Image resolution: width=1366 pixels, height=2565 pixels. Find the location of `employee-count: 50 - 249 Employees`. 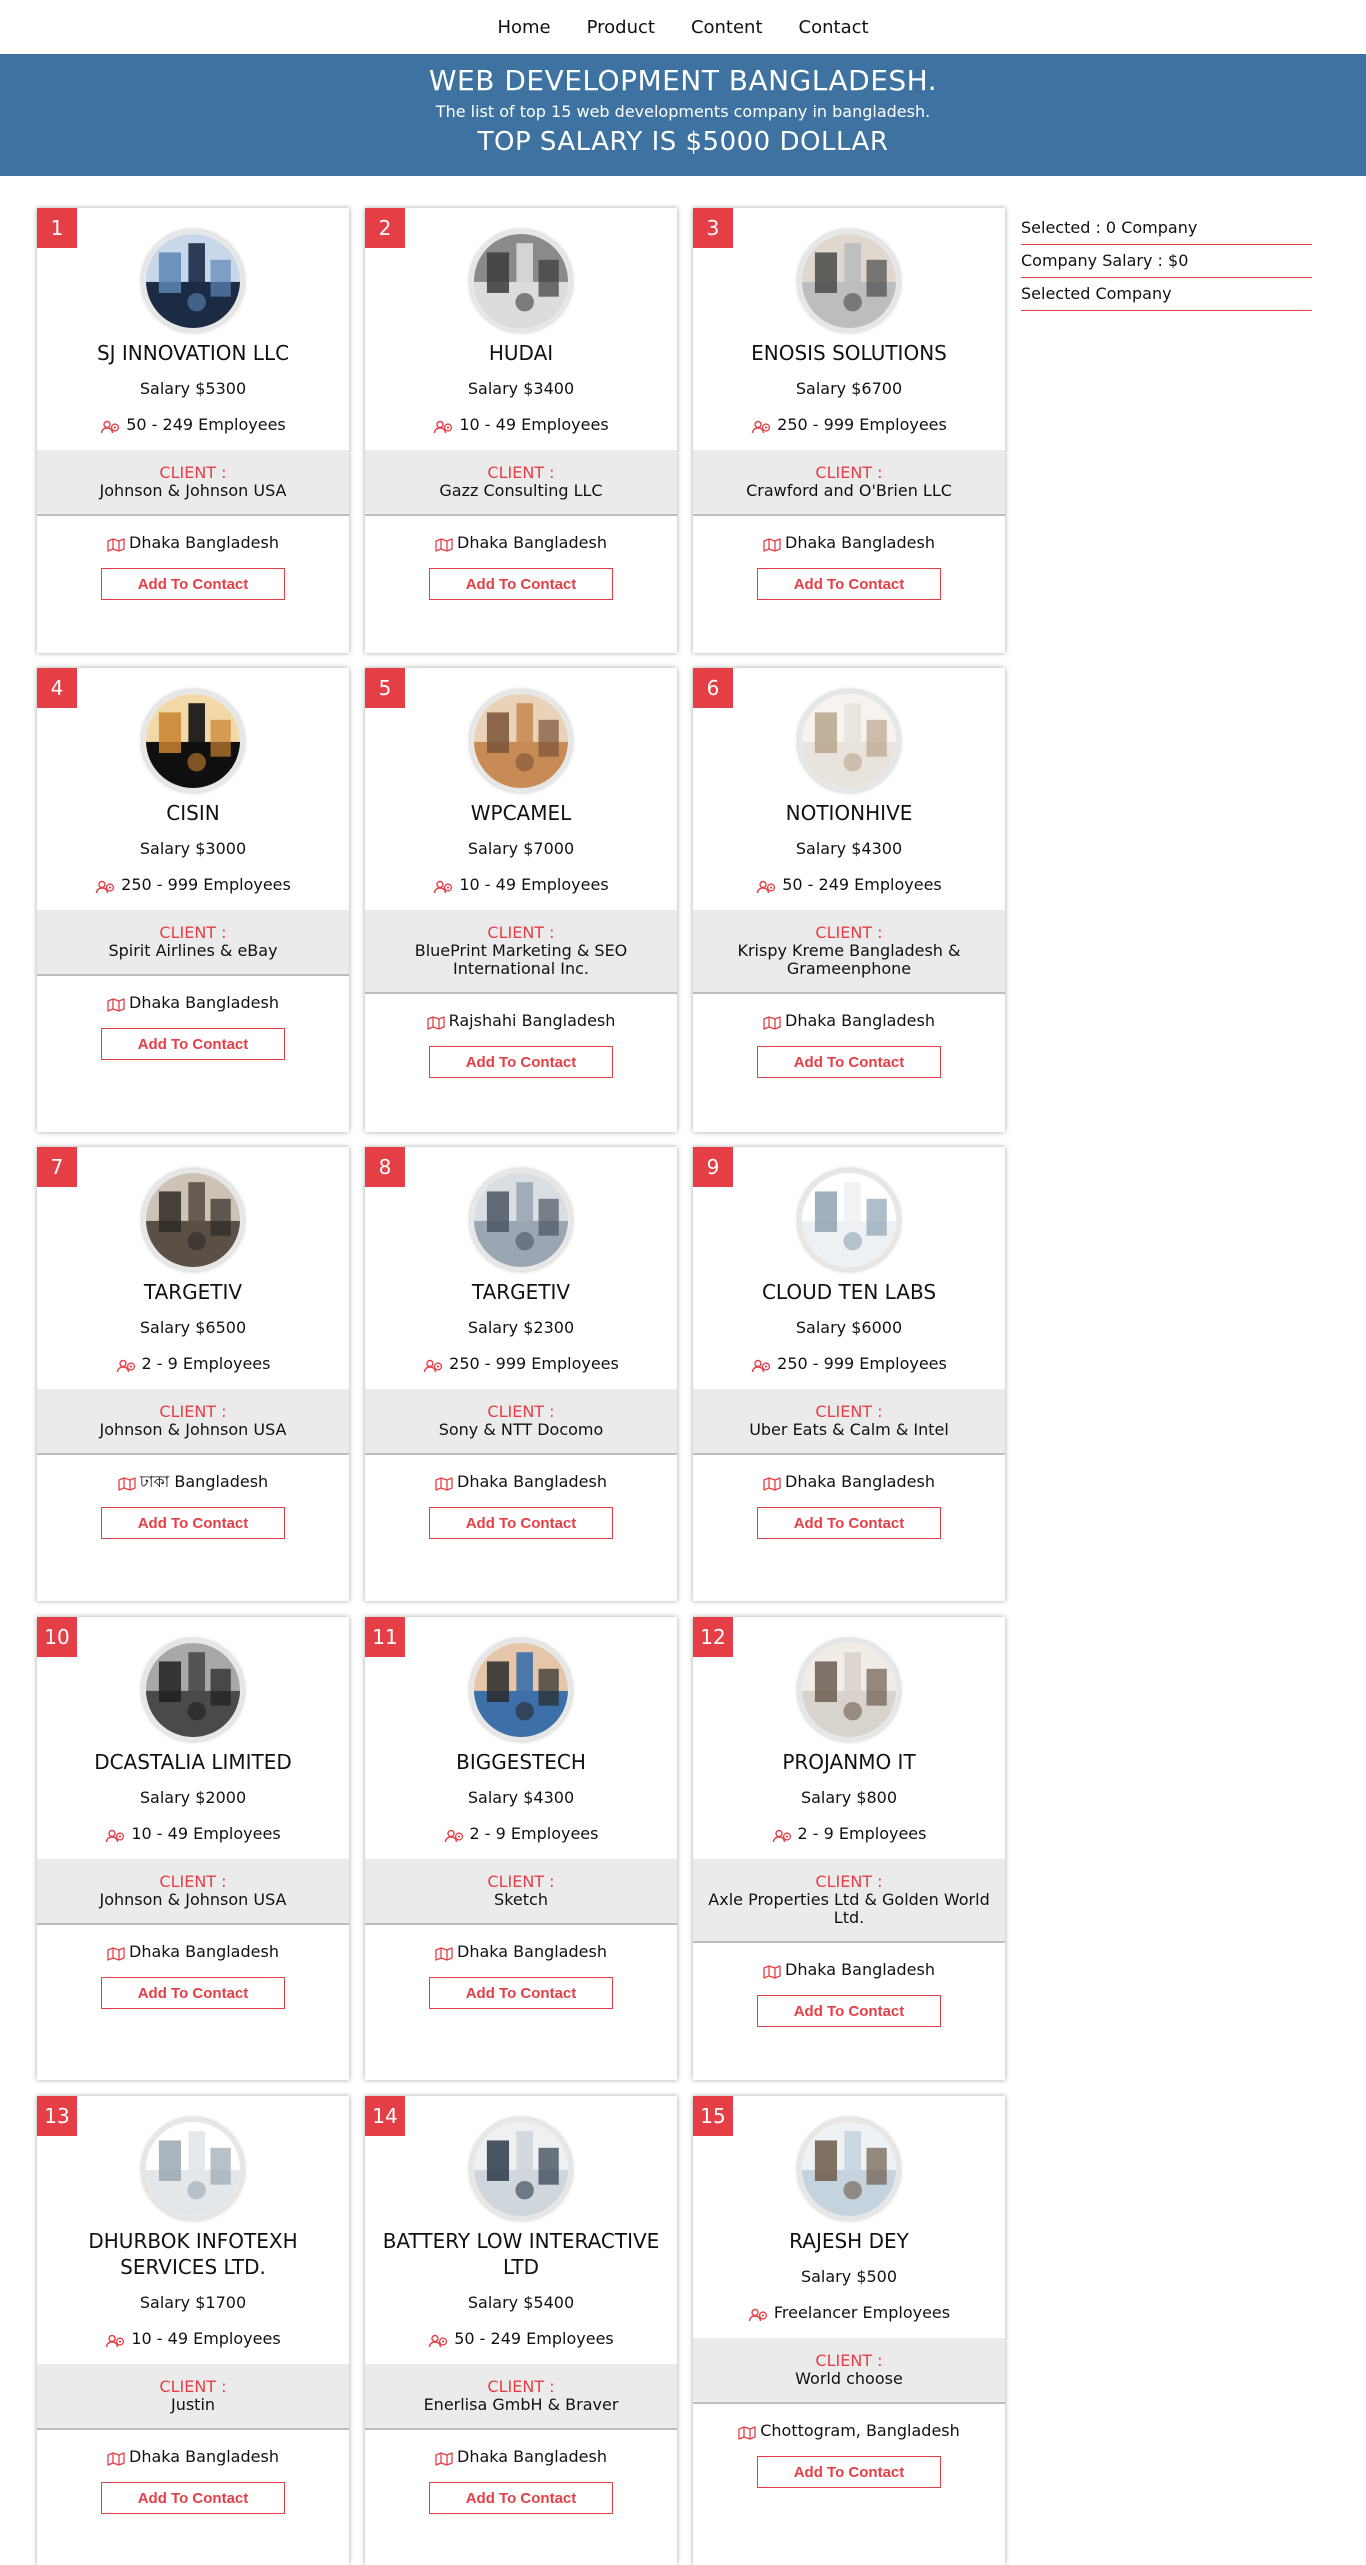

employee-count: 50 - 249 Employees is located at coordinates (534, 2338).